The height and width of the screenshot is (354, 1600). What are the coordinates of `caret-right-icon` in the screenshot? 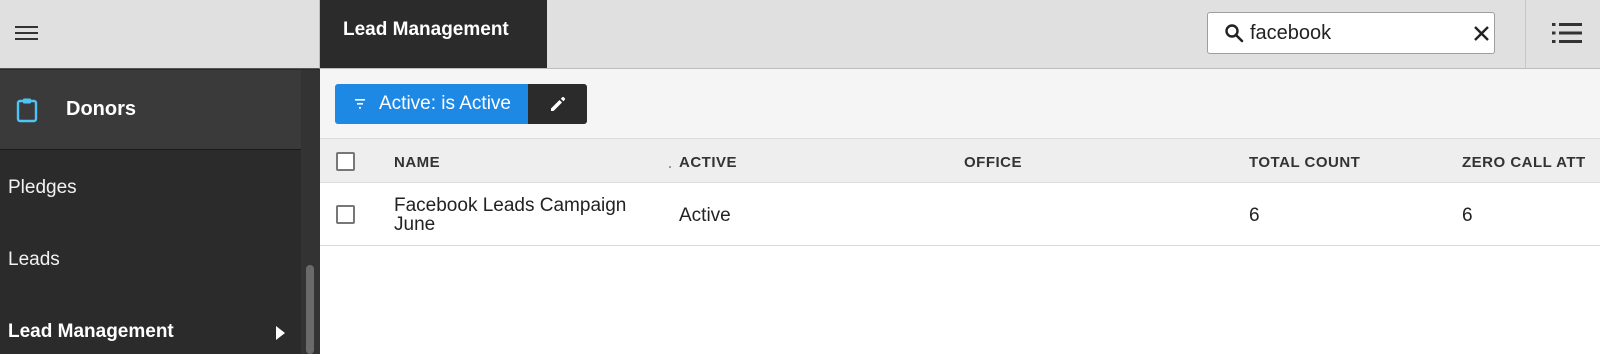 It's located at (280, 333).